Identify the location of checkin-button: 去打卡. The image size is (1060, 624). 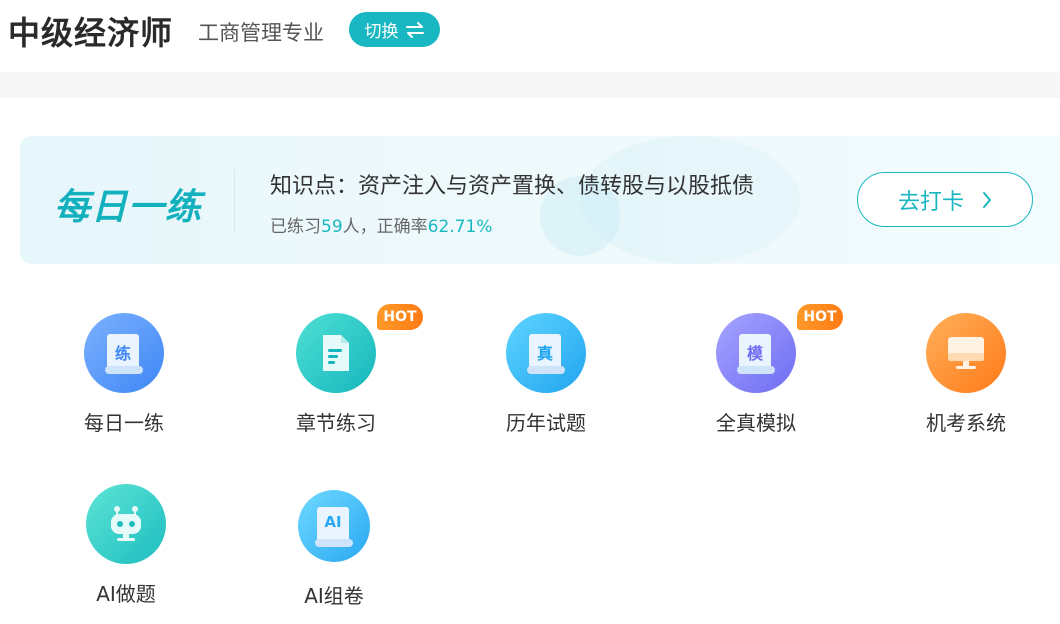
(945, 199).